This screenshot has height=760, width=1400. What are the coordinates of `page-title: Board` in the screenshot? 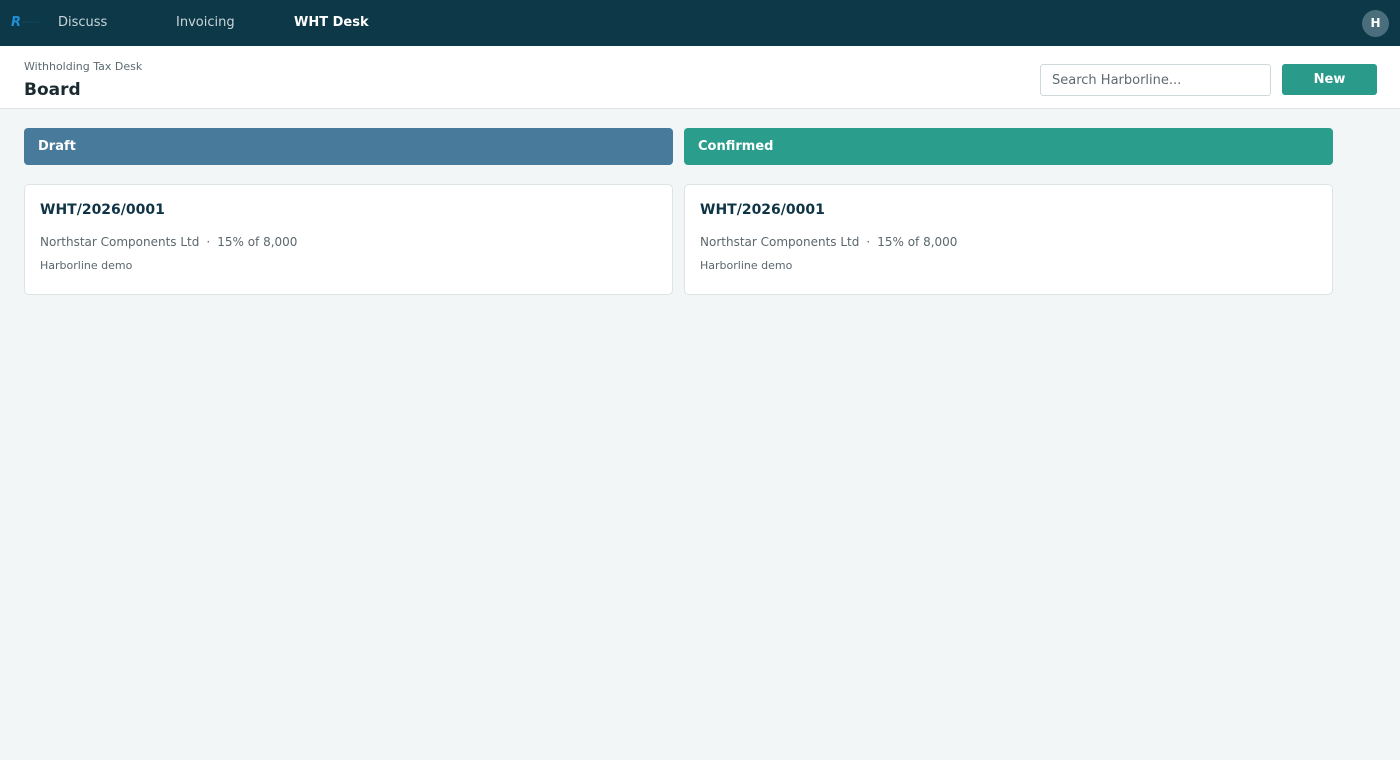 It's located at (52, 90).